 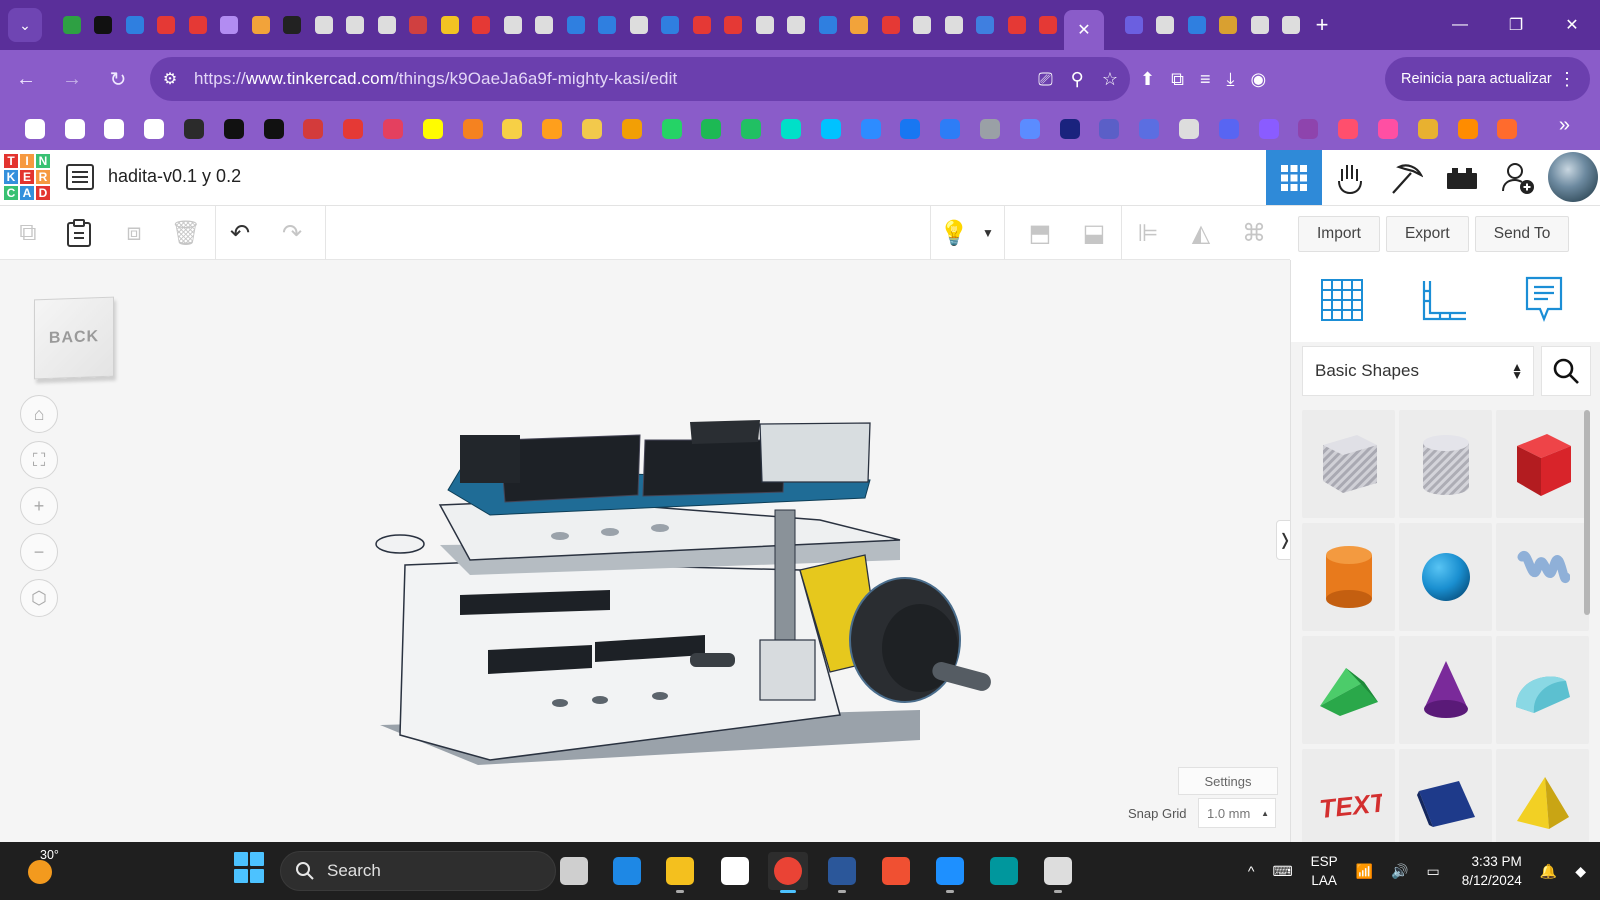 I want to click on redo-icon: ↷, so click(x=292, y=233).